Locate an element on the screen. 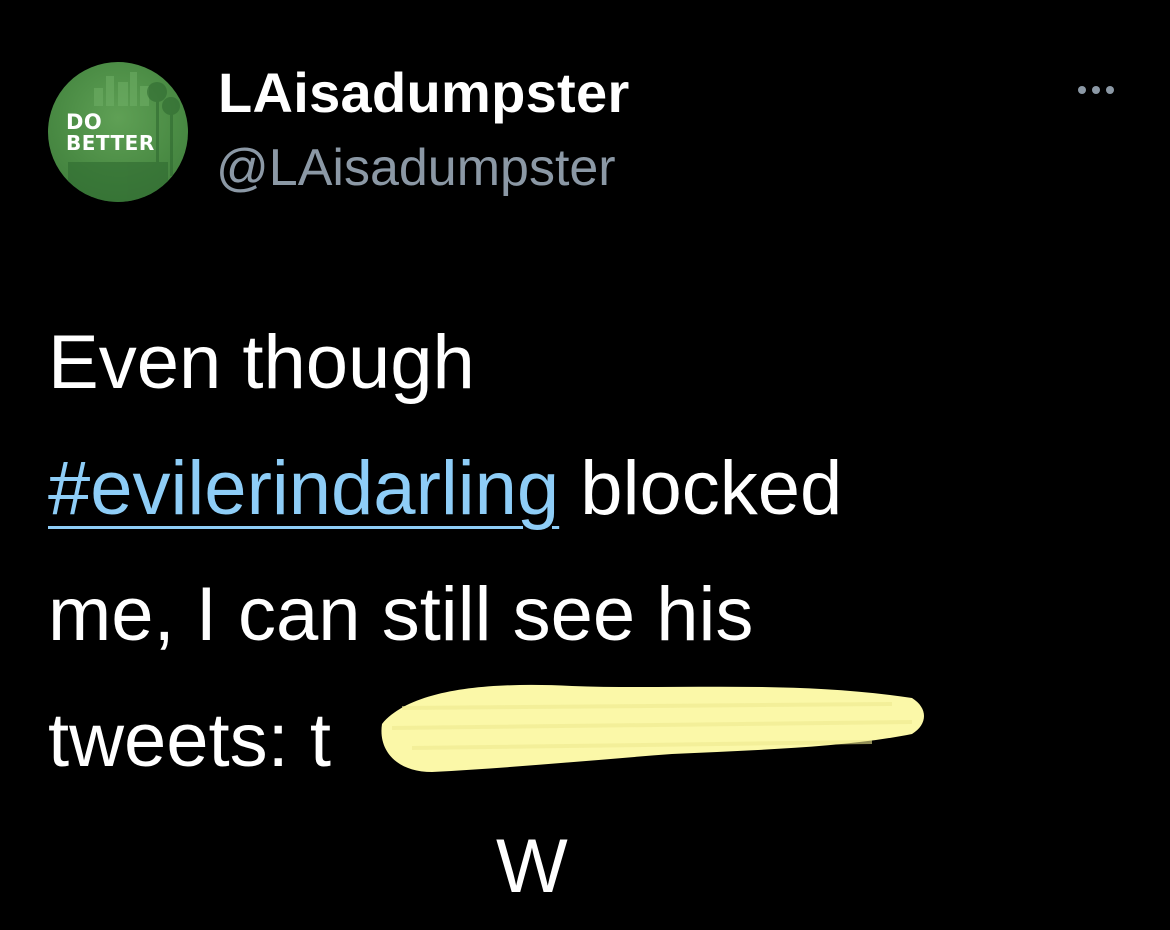 The image size is (1170, 930). avatar-line-2: BETTER is located at coordinates (110, 143).